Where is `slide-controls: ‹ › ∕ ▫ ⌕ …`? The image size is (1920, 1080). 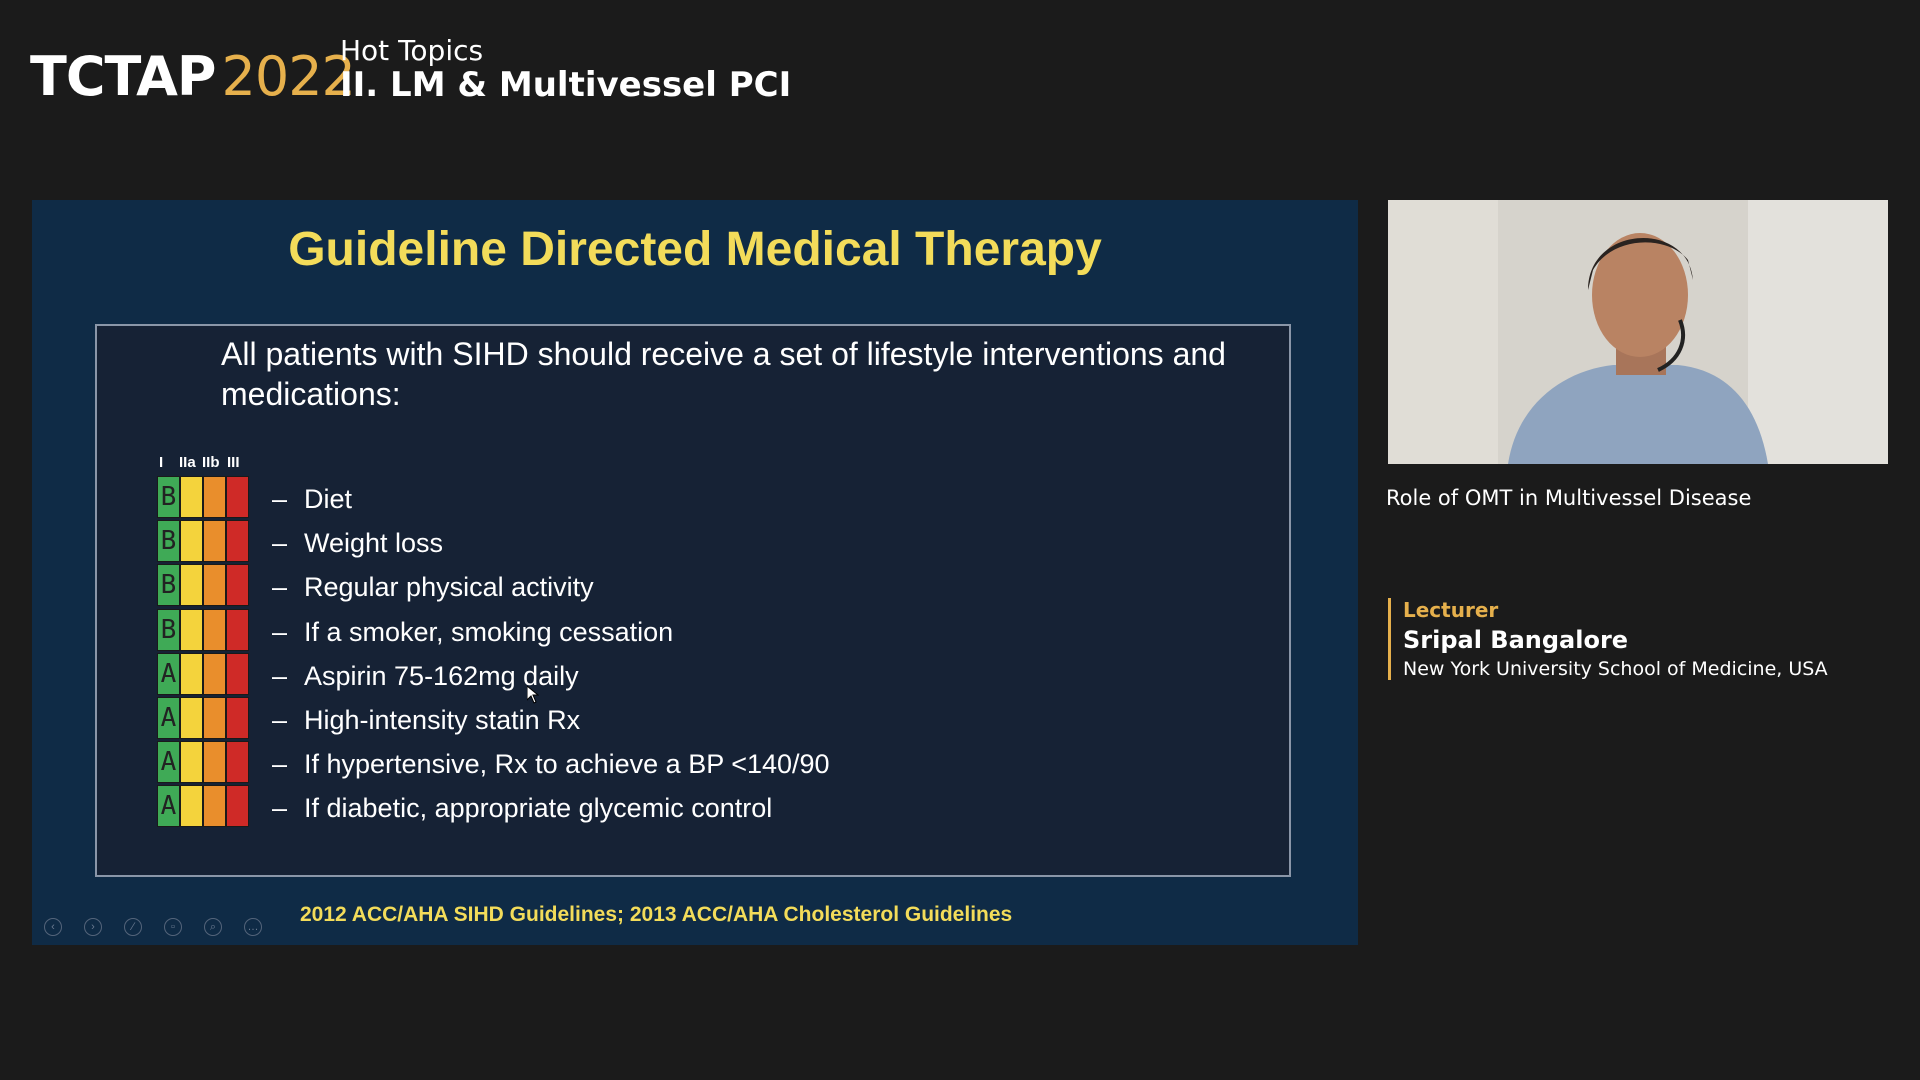
slide-controls: ‹ › ∕ ▫ ⌕ … is located at coordinates (153, 927).